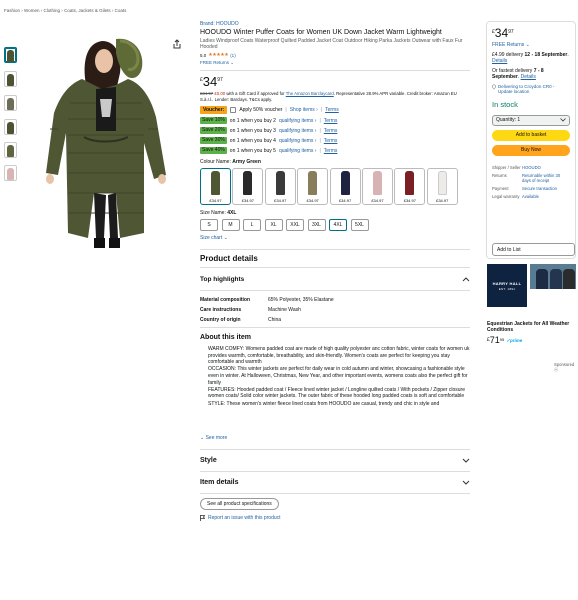  What do you see at coordinates (12, 10) in the screenshot?
I see `breadcrumb-item: Fashion` at bounding box center [12, 10].